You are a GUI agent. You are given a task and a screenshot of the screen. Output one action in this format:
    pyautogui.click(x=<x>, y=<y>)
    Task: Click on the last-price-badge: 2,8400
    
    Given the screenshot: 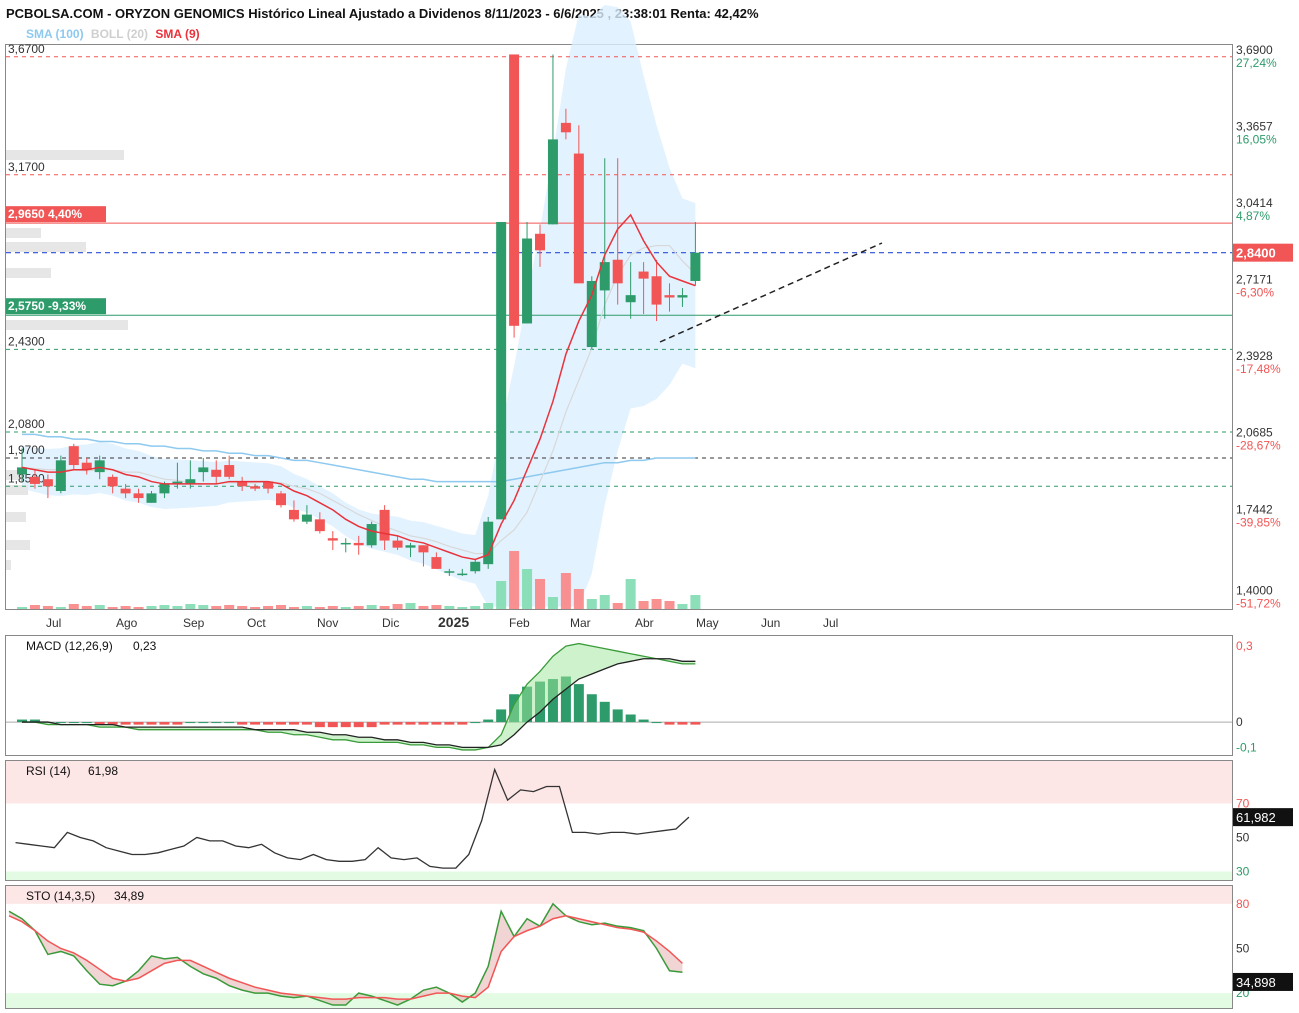 What is the action you would take?
    pyautogui.click(x=1256, y=253)
    